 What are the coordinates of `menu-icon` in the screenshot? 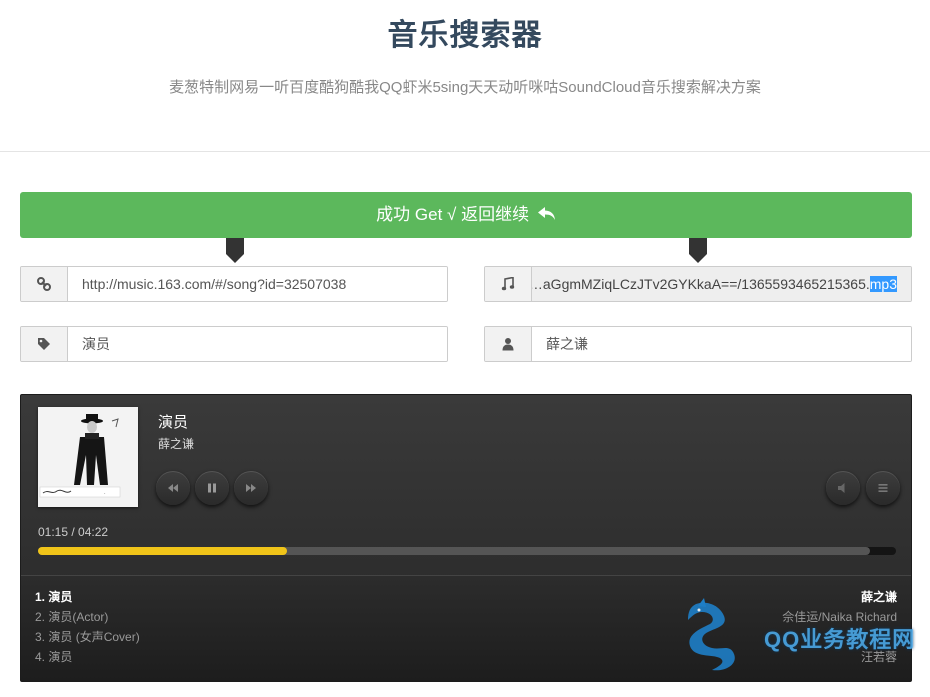 It's located at (883, 488).